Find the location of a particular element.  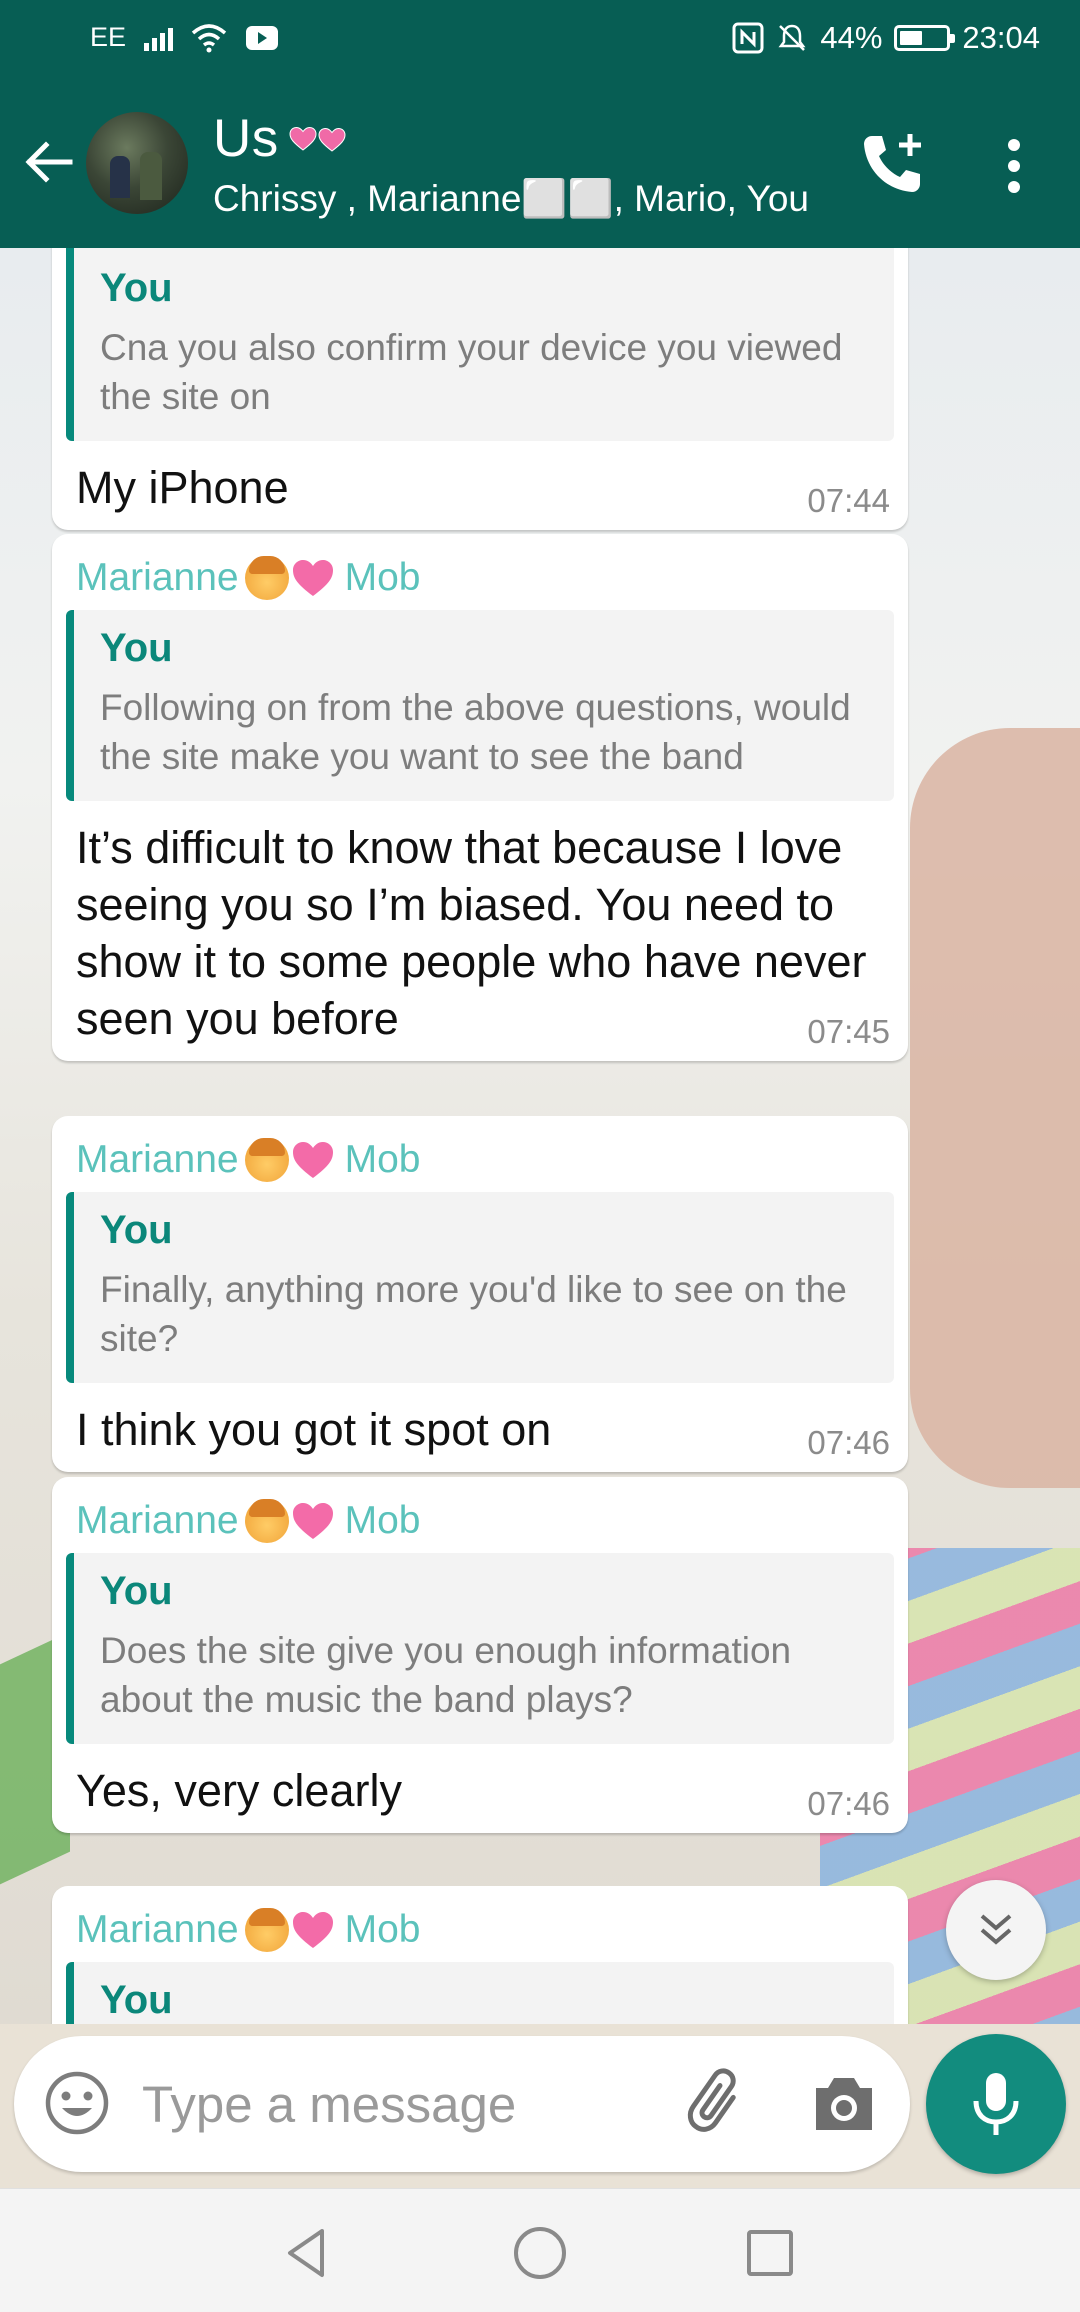

participants-list: Chrissy , Marianne⬜⬜, Mario, You is located at coordinates (511, 199).